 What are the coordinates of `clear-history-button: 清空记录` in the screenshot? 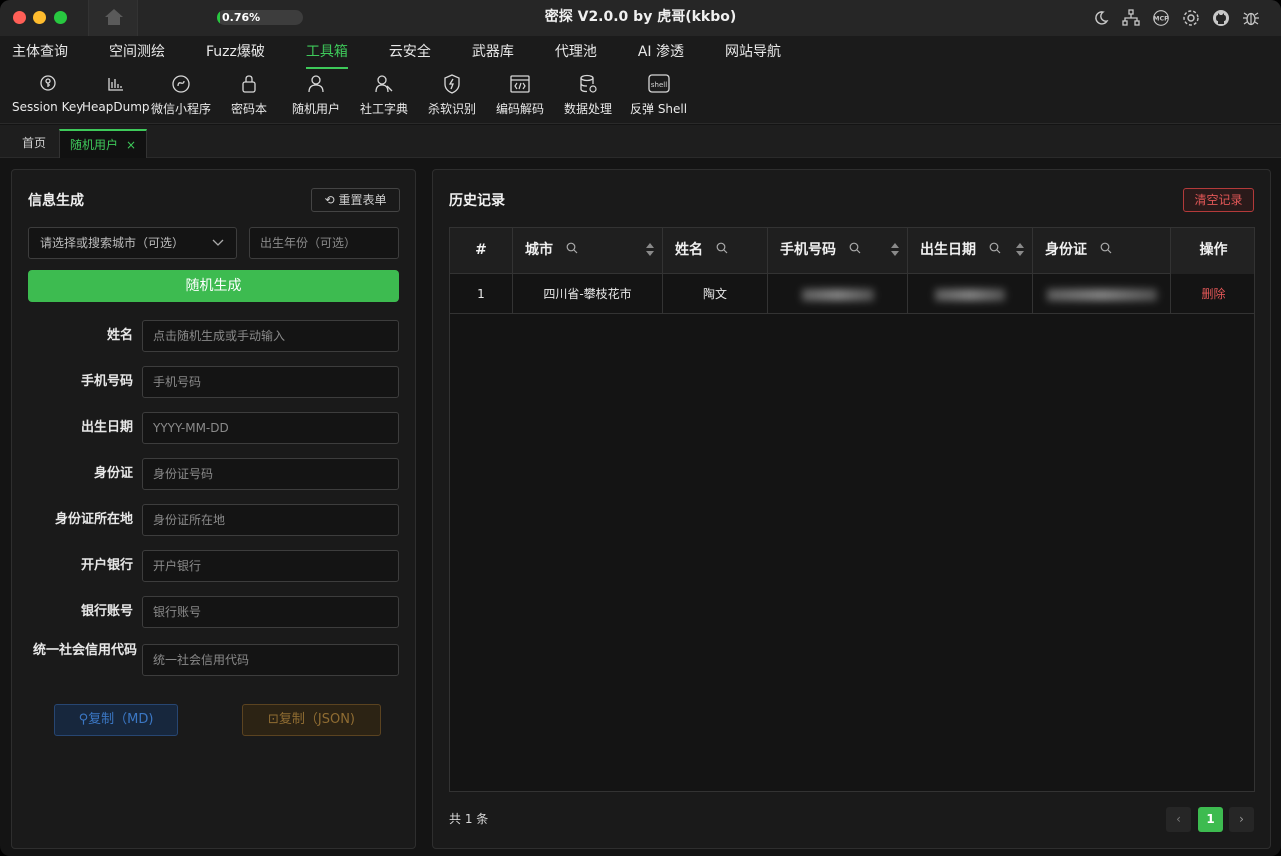 It's located at (1218, 200).